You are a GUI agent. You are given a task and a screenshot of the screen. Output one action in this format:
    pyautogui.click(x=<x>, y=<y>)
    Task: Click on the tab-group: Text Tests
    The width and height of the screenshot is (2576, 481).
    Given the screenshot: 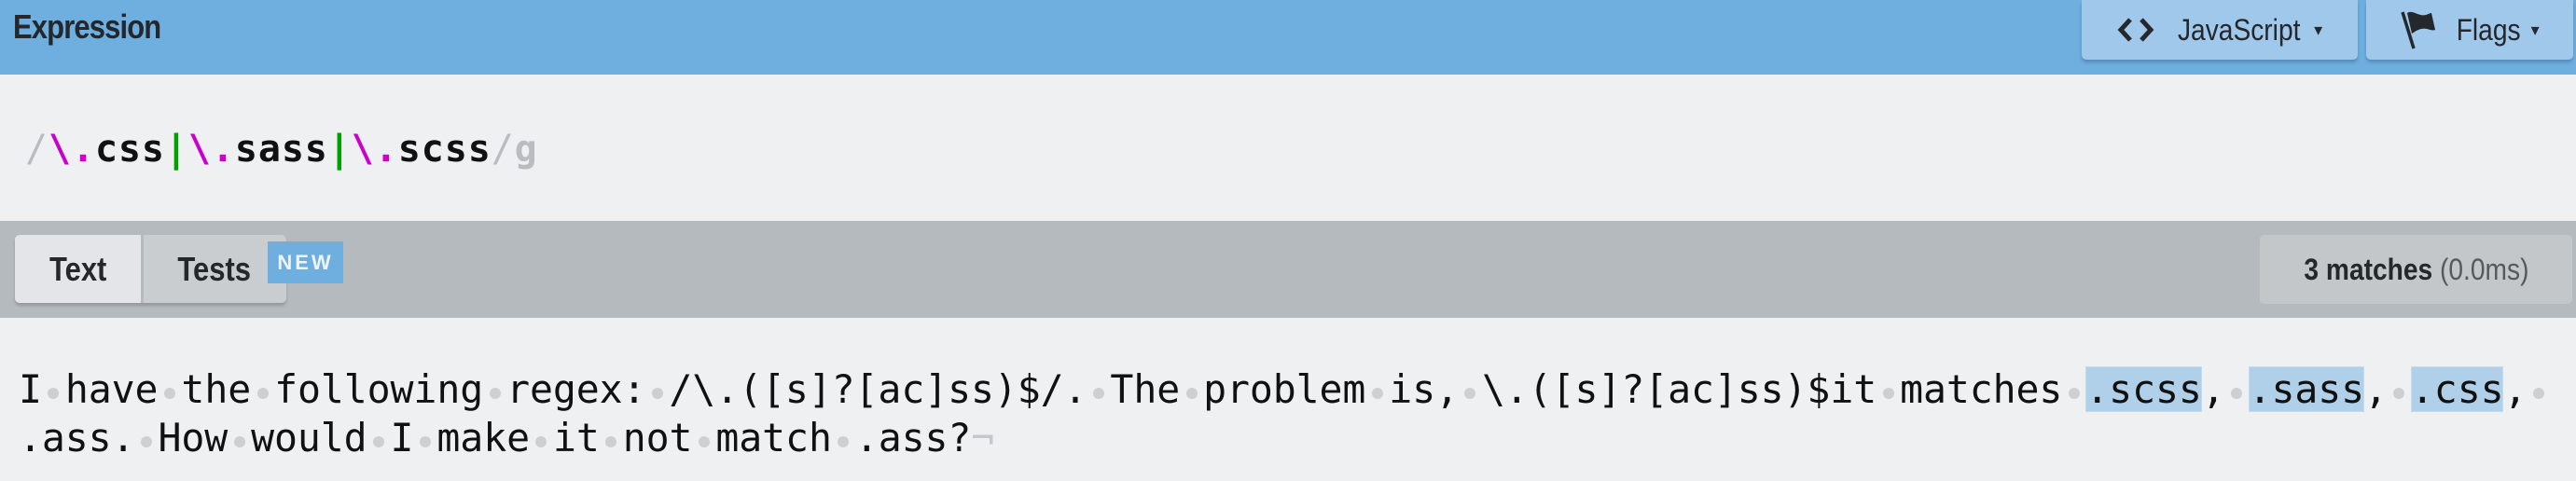 What is the action you would take?
    pyautogui.click(x=150, y=269)
    